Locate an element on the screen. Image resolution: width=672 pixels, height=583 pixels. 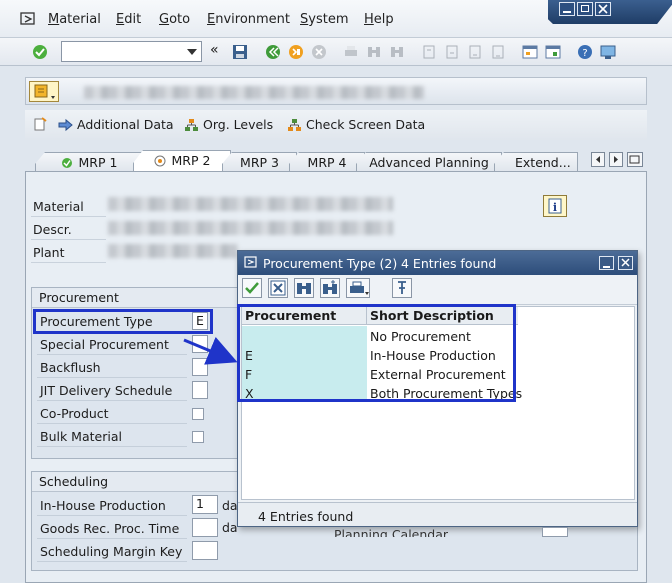
binoculars-plus-icon is located at coordinates (330, 287).